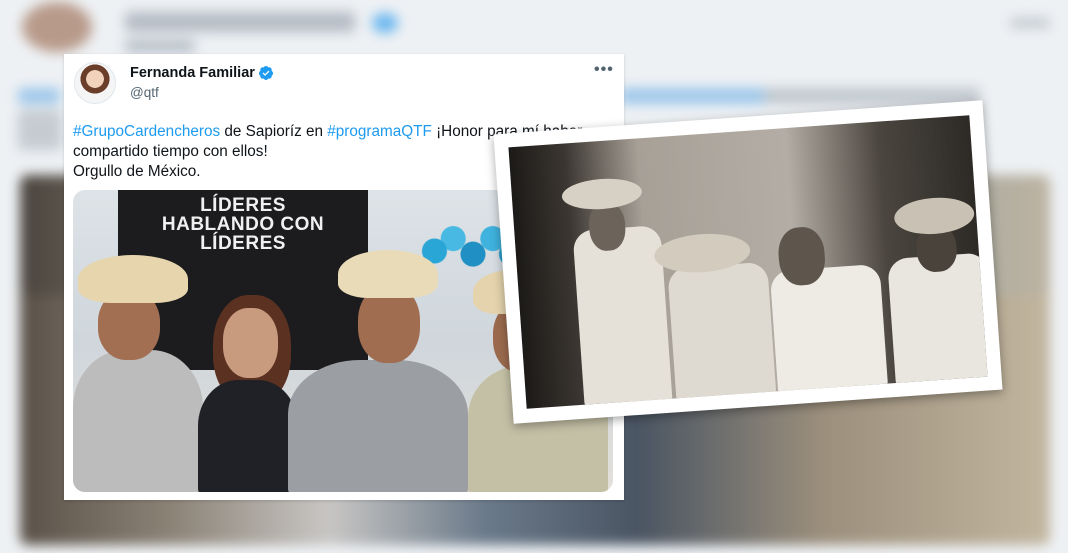  I want to click on verified-badge-icon, so click(266, 73).